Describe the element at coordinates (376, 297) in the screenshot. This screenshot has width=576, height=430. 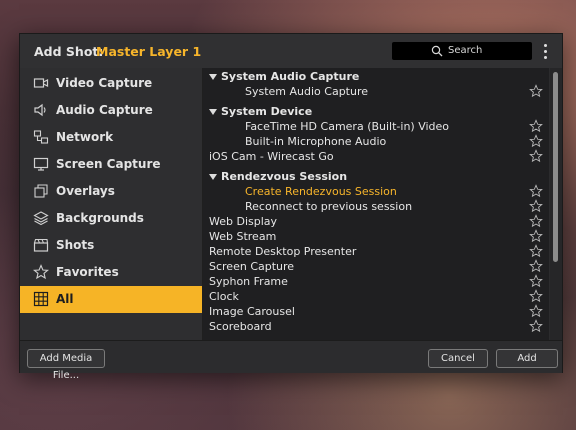
I see `list-item: Clock` at that location.